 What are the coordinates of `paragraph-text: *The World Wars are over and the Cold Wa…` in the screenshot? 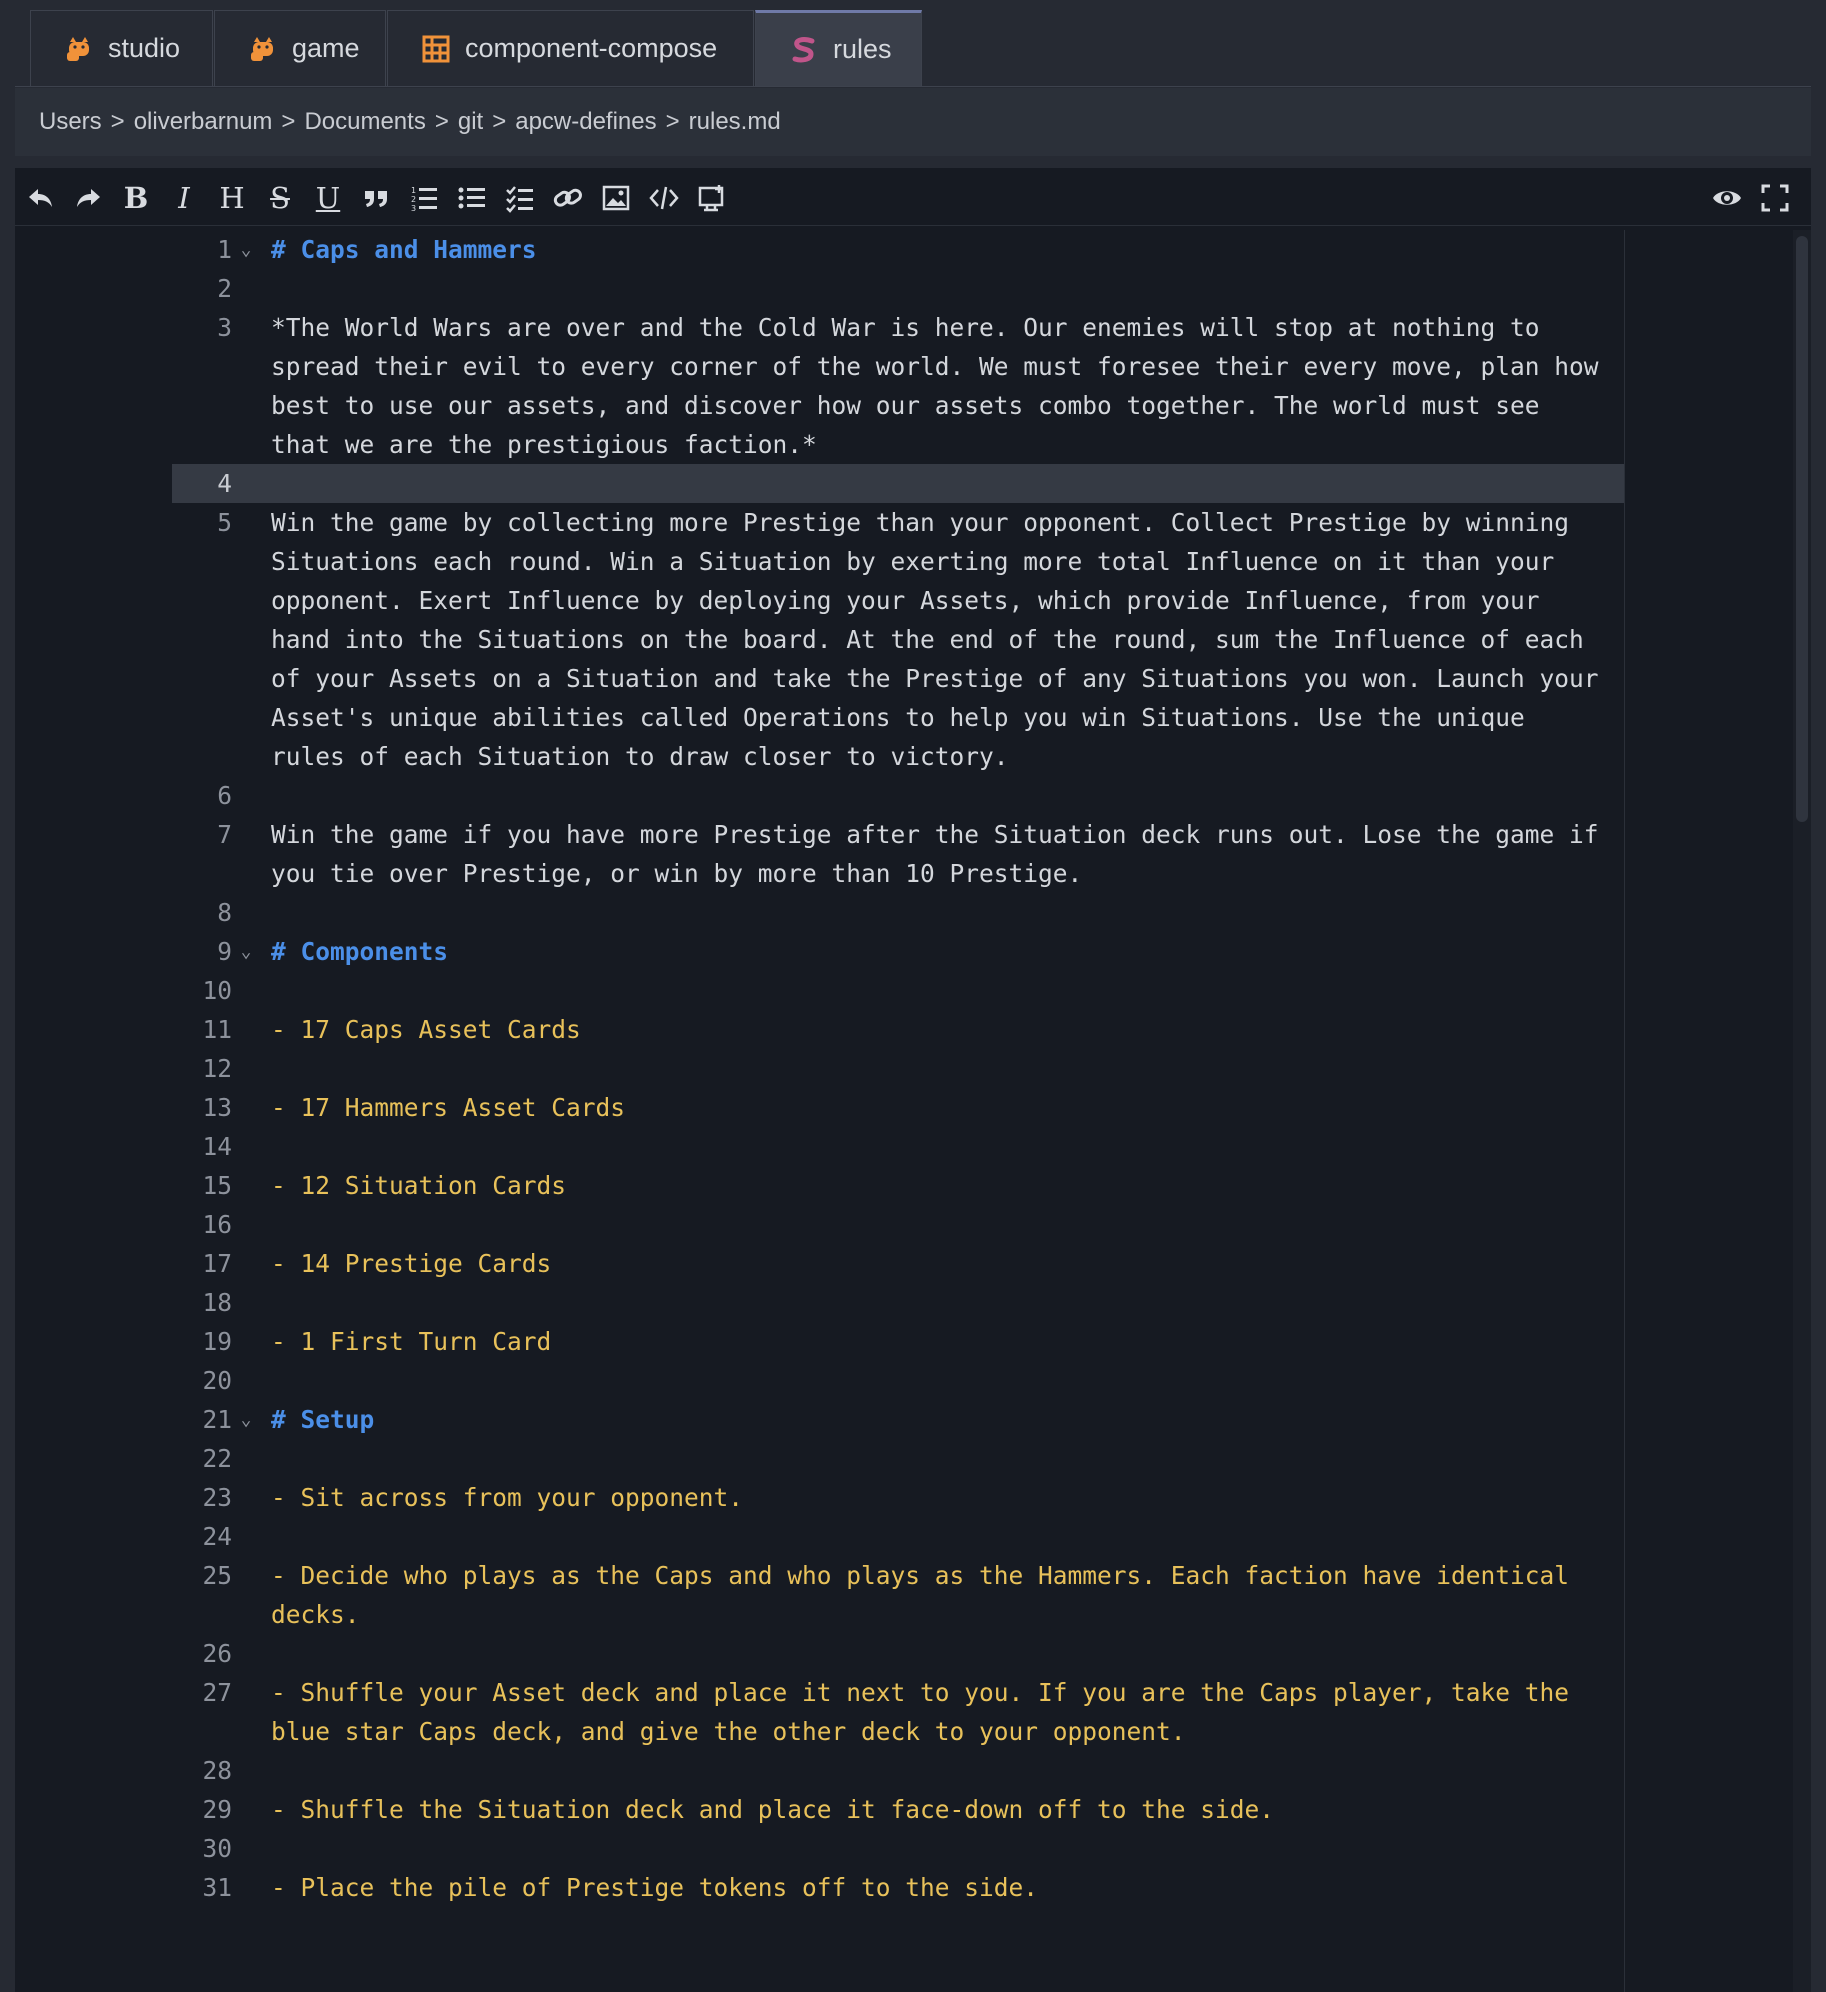 It's located at (942, 386).